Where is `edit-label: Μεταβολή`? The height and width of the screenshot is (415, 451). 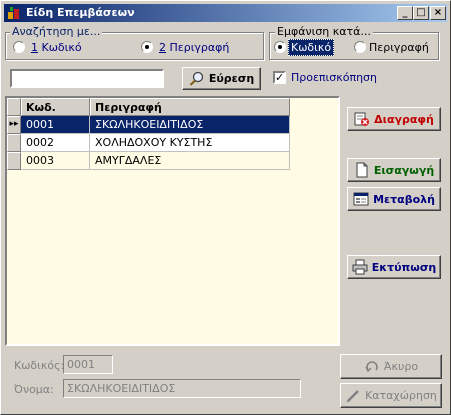
edit-label: Μεταβολή is located at coordinates (404, 199).